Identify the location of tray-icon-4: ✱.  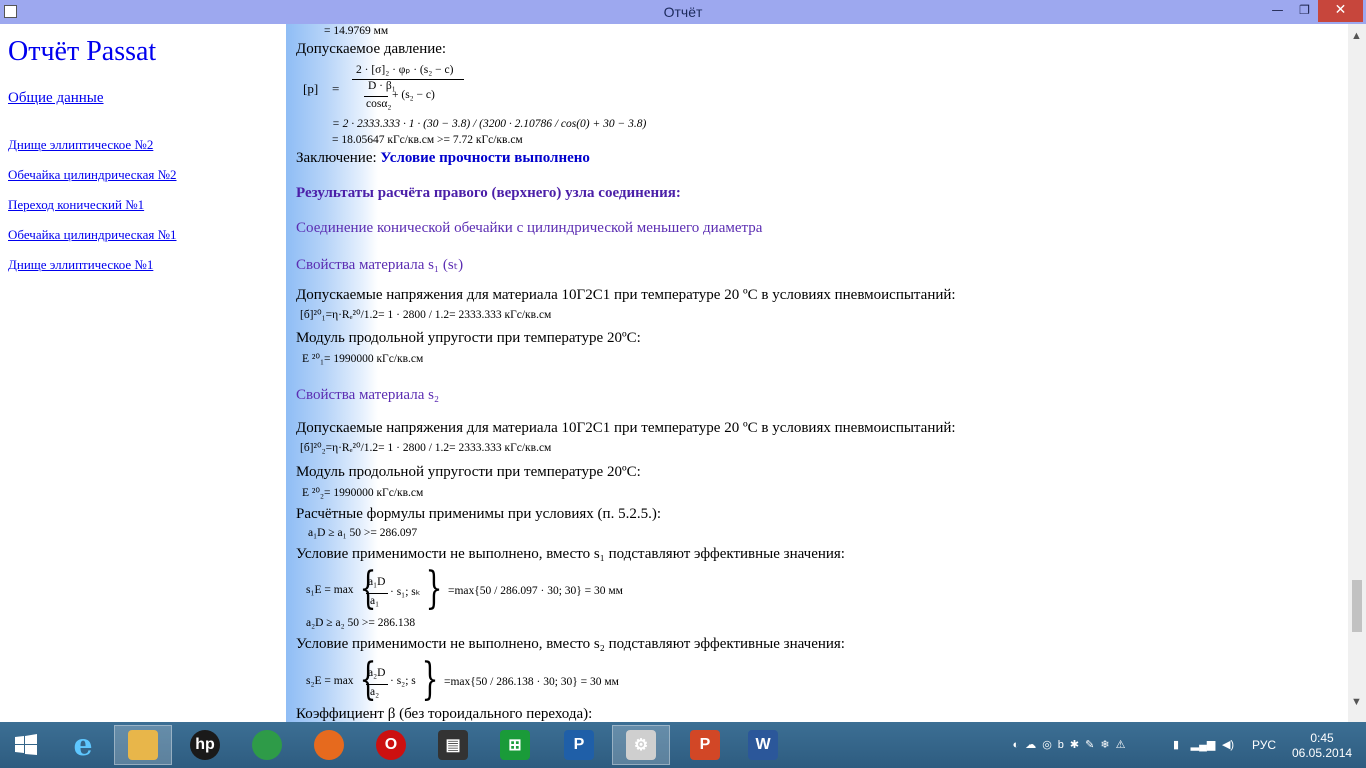
(1077, 745).